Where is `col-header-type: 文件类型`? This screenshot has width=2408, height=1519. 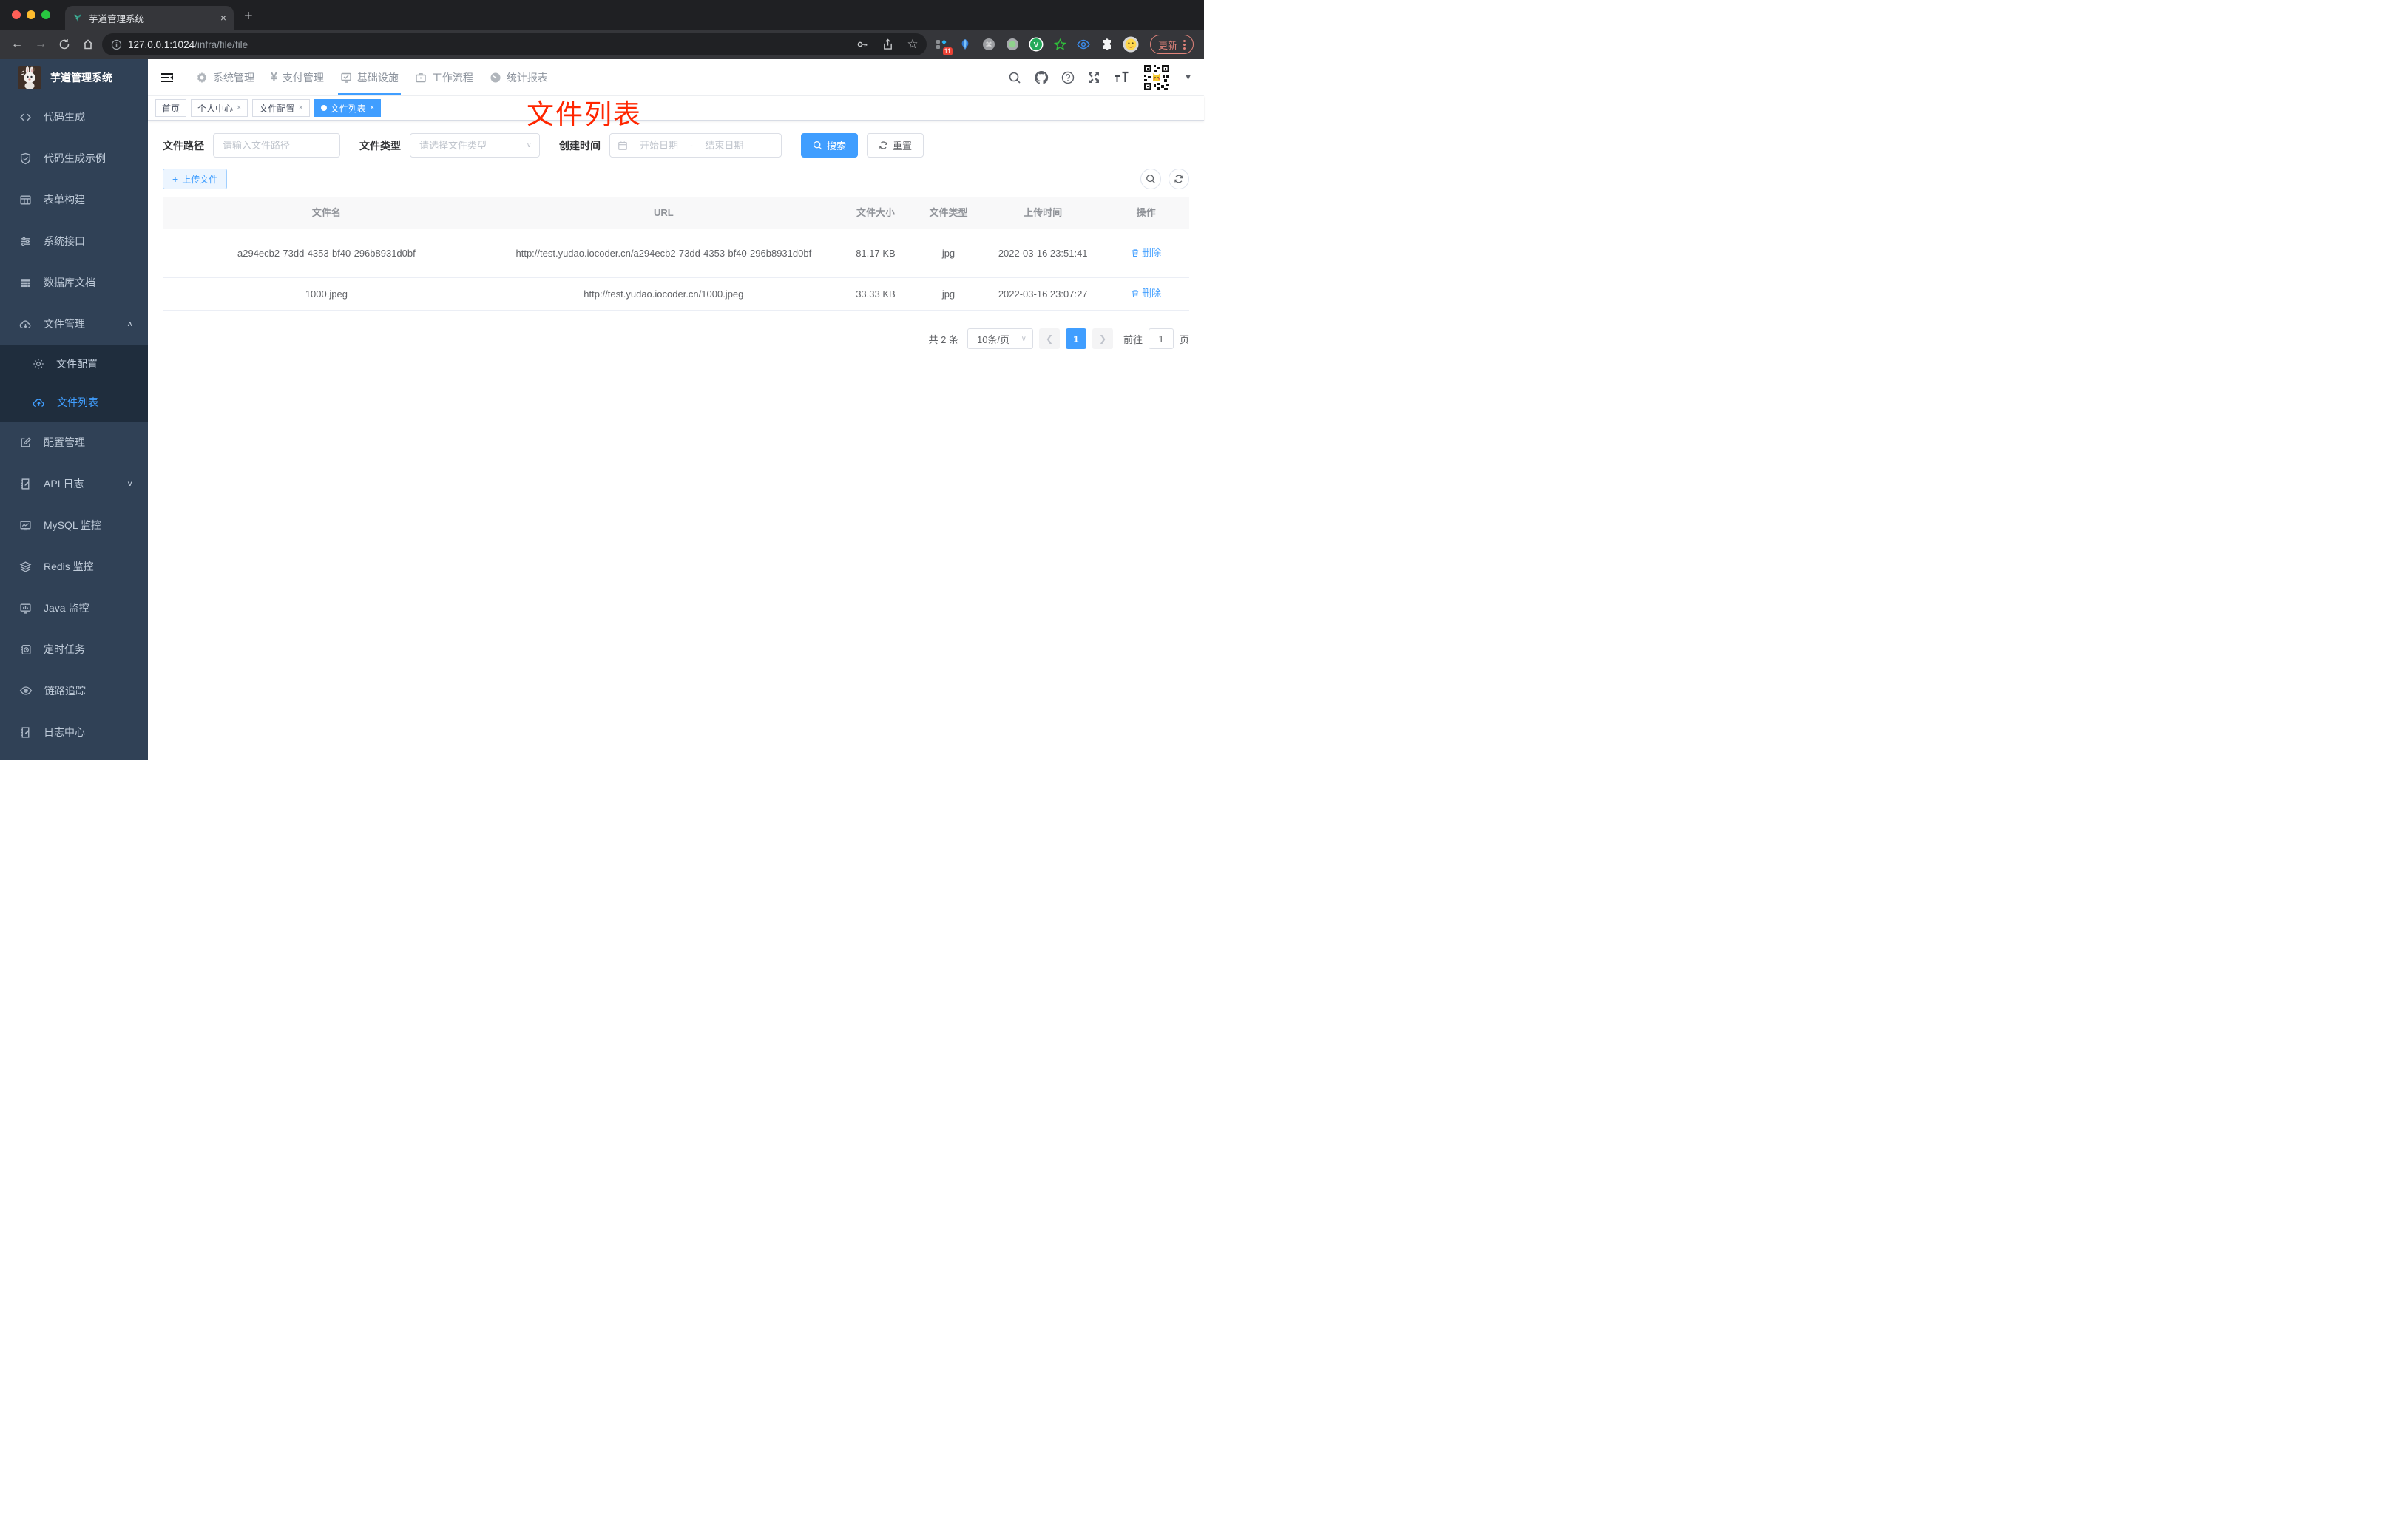
col-header-type: 文件类型 is located at coordinates (948, 212).